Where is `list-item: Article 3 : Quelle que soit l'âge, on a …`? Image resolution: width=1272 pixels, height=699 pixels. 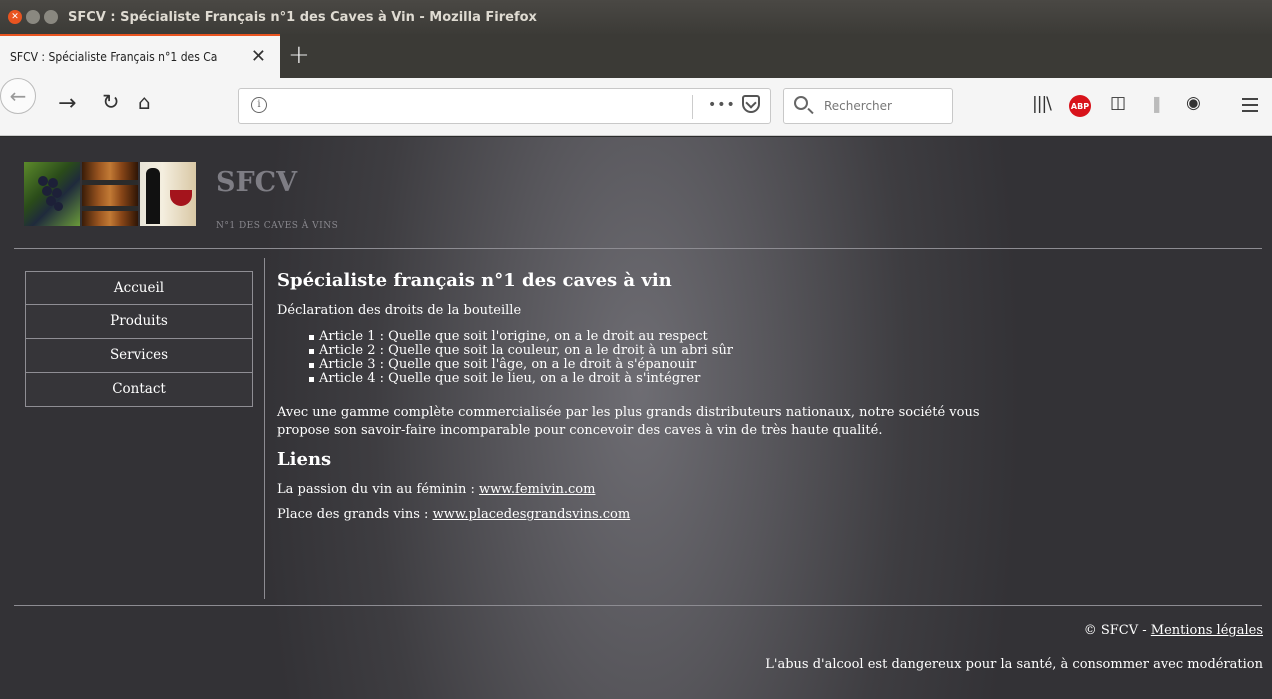 list-item: Article 3 : Quelle que soit l'âge, on a … is located at coordinates (683, 365).